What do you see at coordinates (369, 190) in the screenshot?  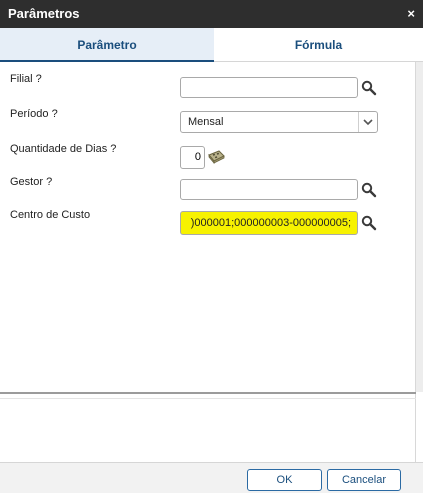 I see `gestor-search-icon` at bounding box center [369, 190].